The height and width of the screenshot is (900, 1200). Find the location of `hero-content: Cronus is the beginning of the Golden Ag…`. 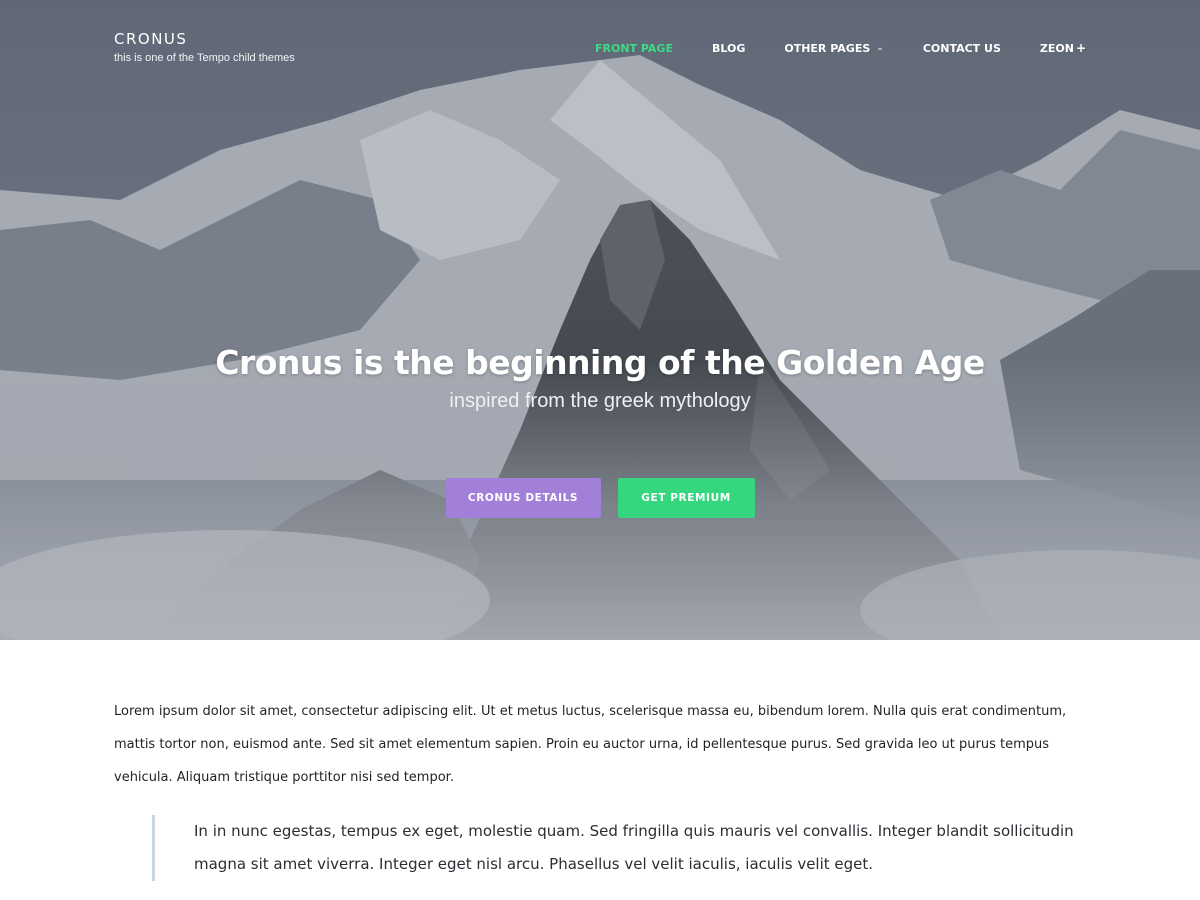

hero-content: Cronus is the beginning of the Golden Ag… is located at coordinates (600, 376).